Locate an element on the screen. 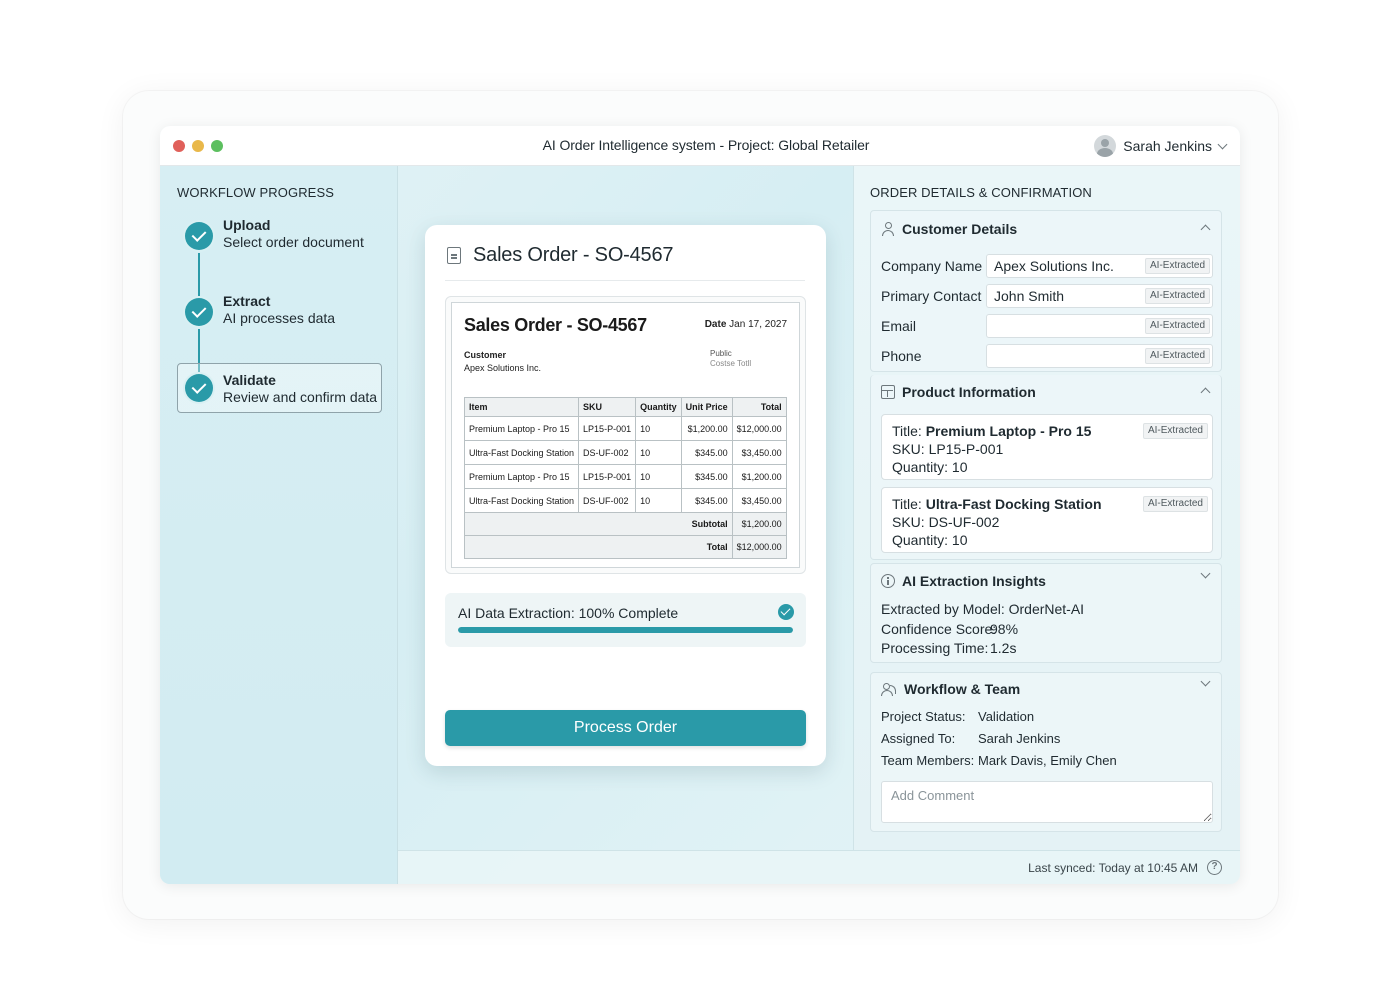 The height and width of the screenshot is (1000, 1400). team-members-value: Mark Davis, Emily Chen is located at coordinates (1047, 760).